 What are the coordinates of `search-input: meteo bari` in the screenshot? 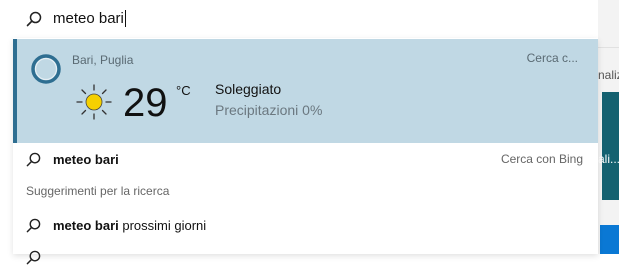 It's located at (89, 18).